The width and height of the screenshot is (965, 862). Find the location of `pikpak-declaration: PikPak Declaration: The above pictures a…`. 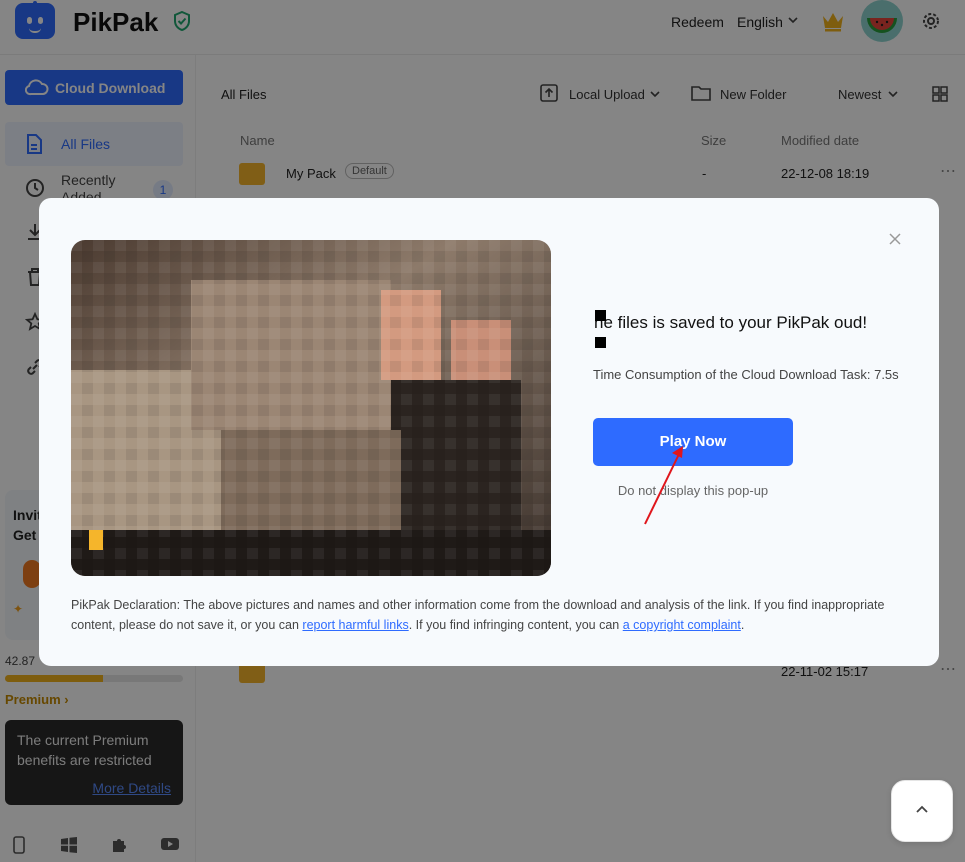

pikpak-declaration: PikPak Declaration: The above pictures a… is located at coordinates (491, 615).